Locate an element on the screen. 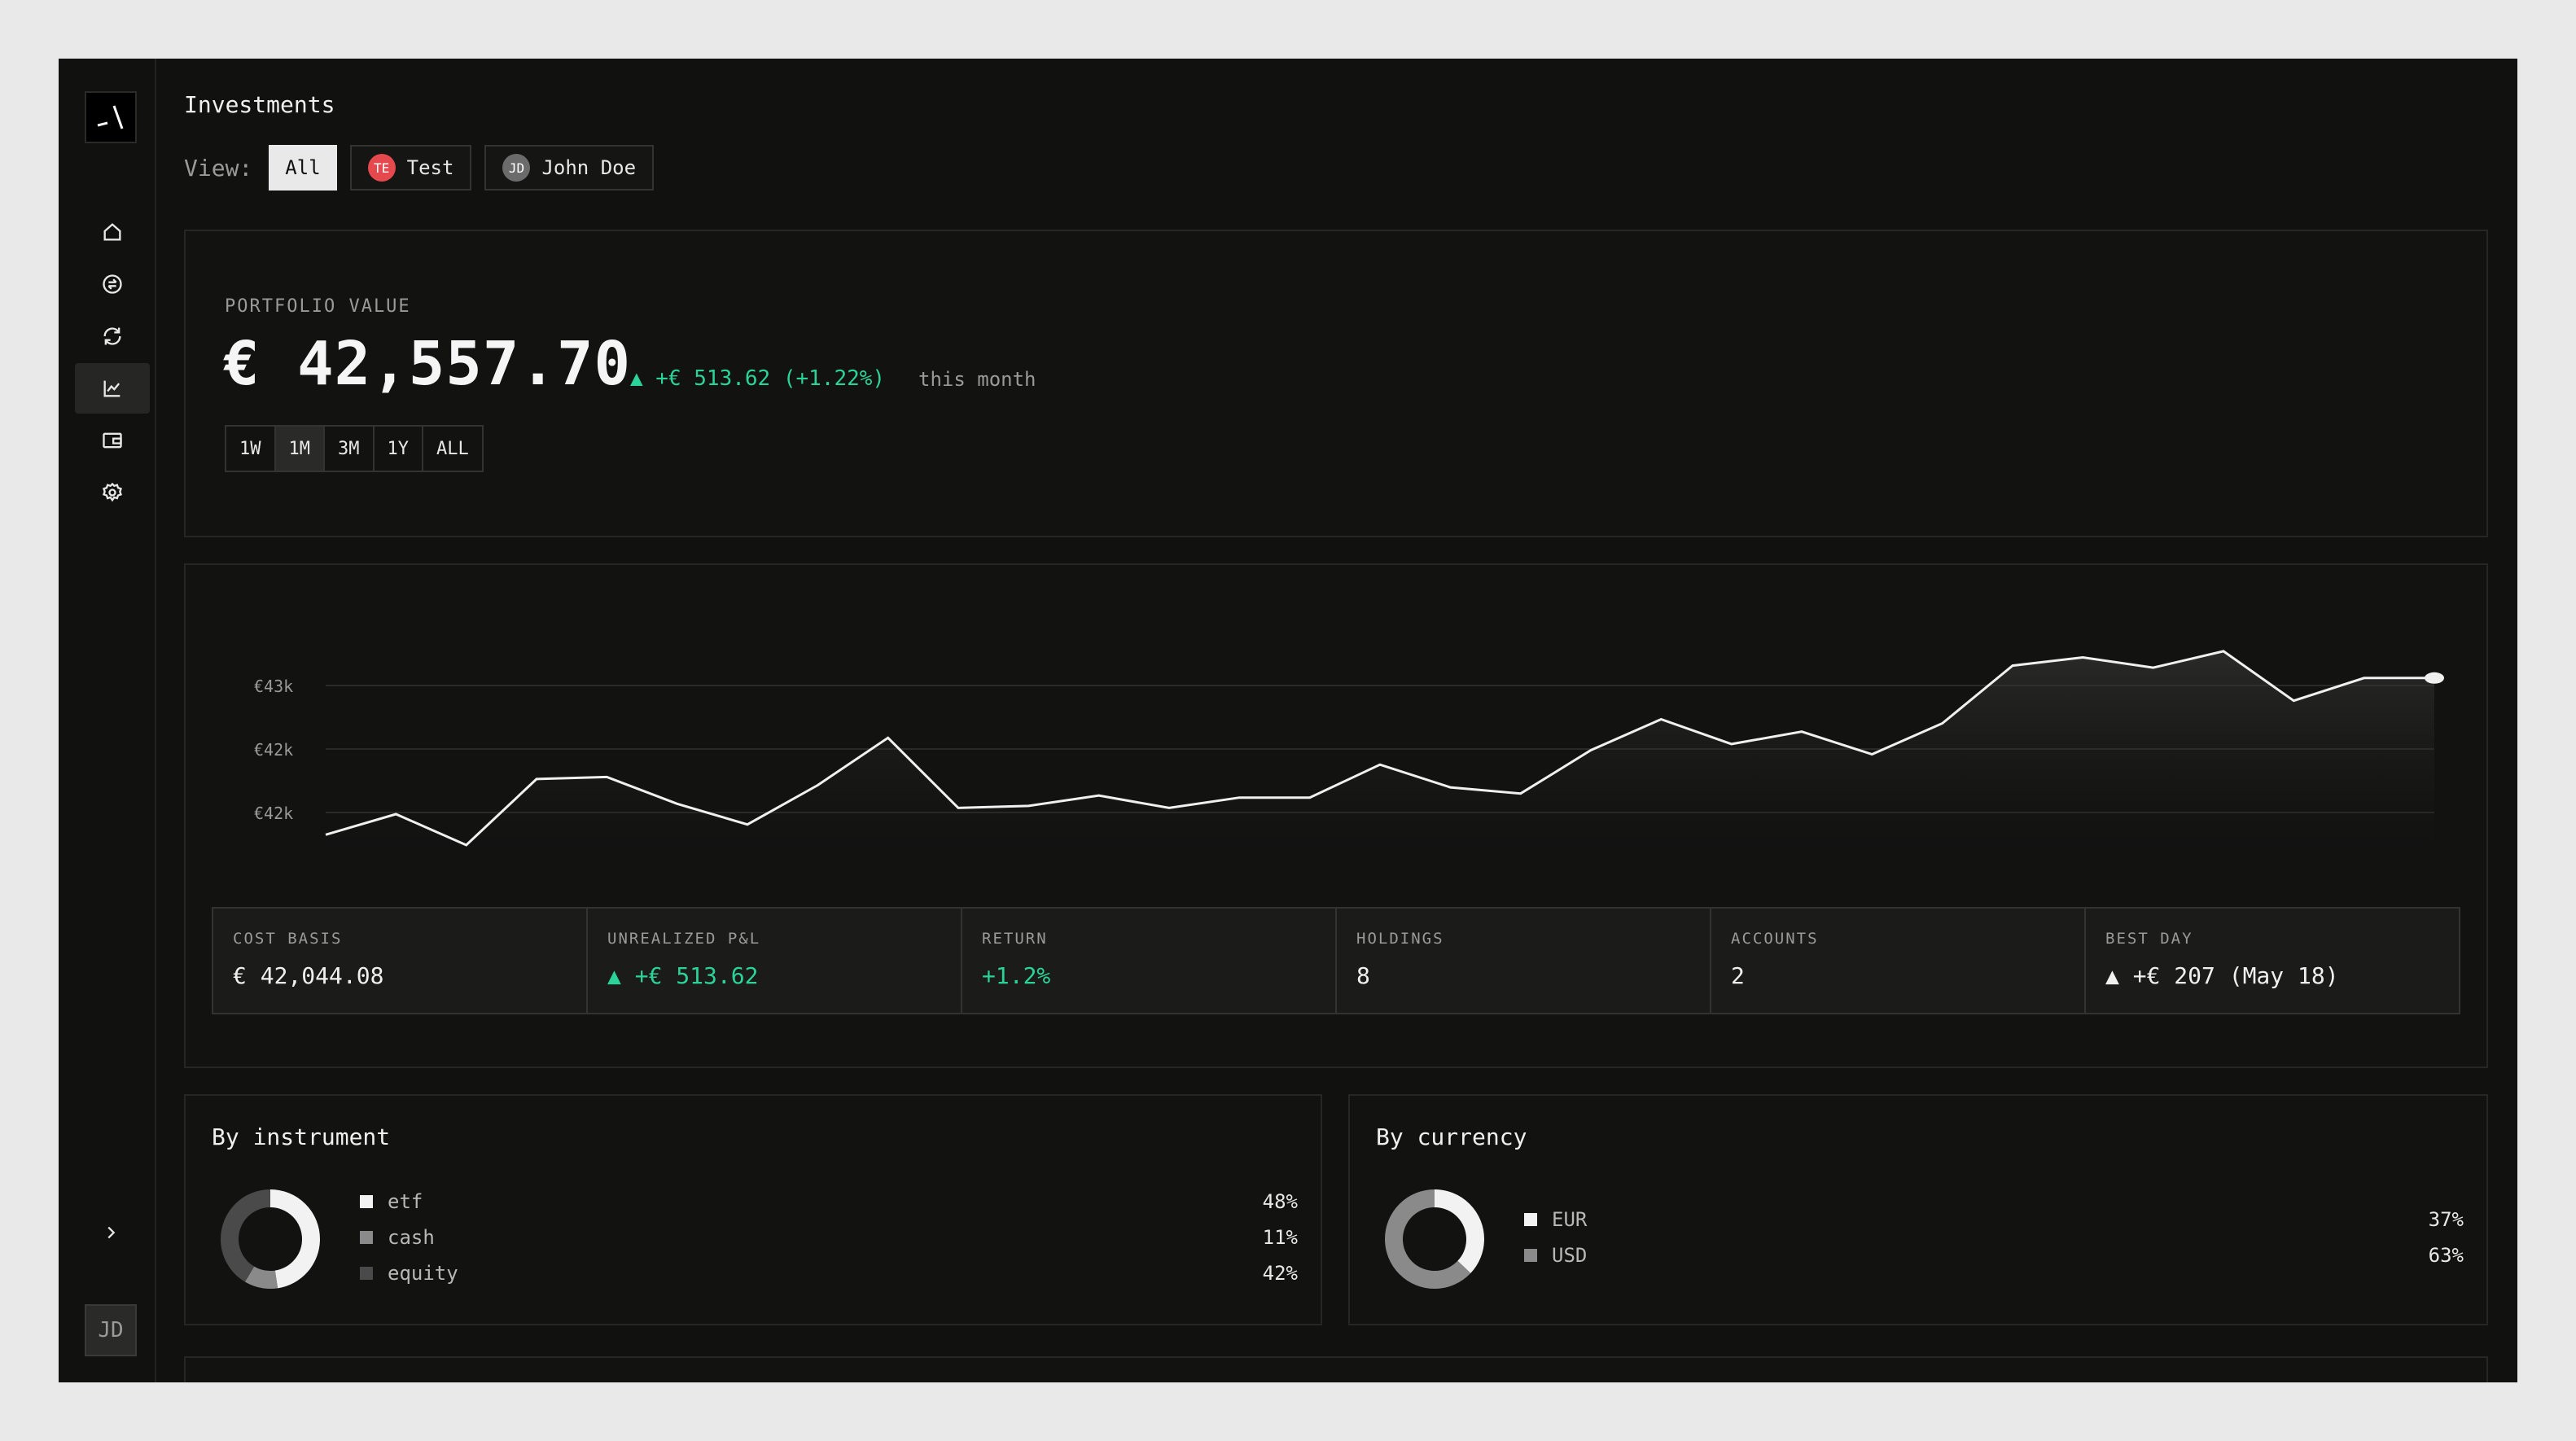  view-chip-all: All is located at coordinates (303, 168).